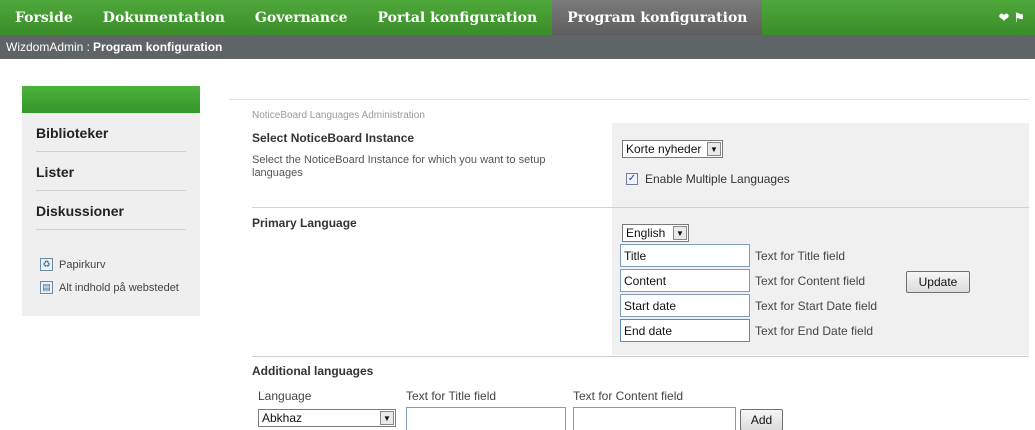  What do you see at coordinates (285, 396) in the screenshot?
I see `column-language: Language` at bounding box center [285, 396].